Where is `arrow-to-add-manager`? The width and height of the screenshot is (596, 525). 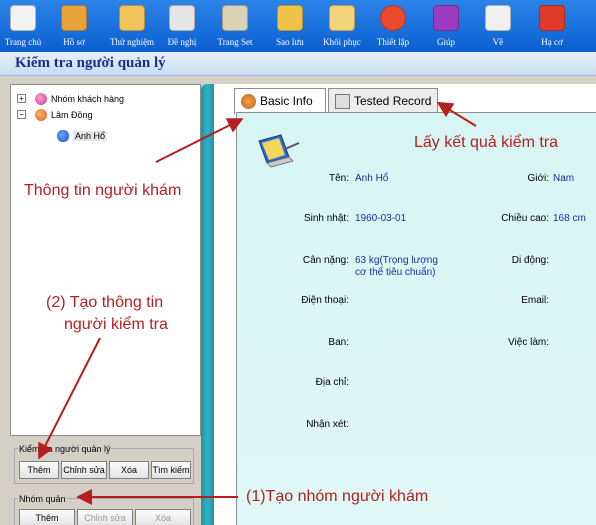 arrow-to-add-manager is located at coordinates (69, 398).